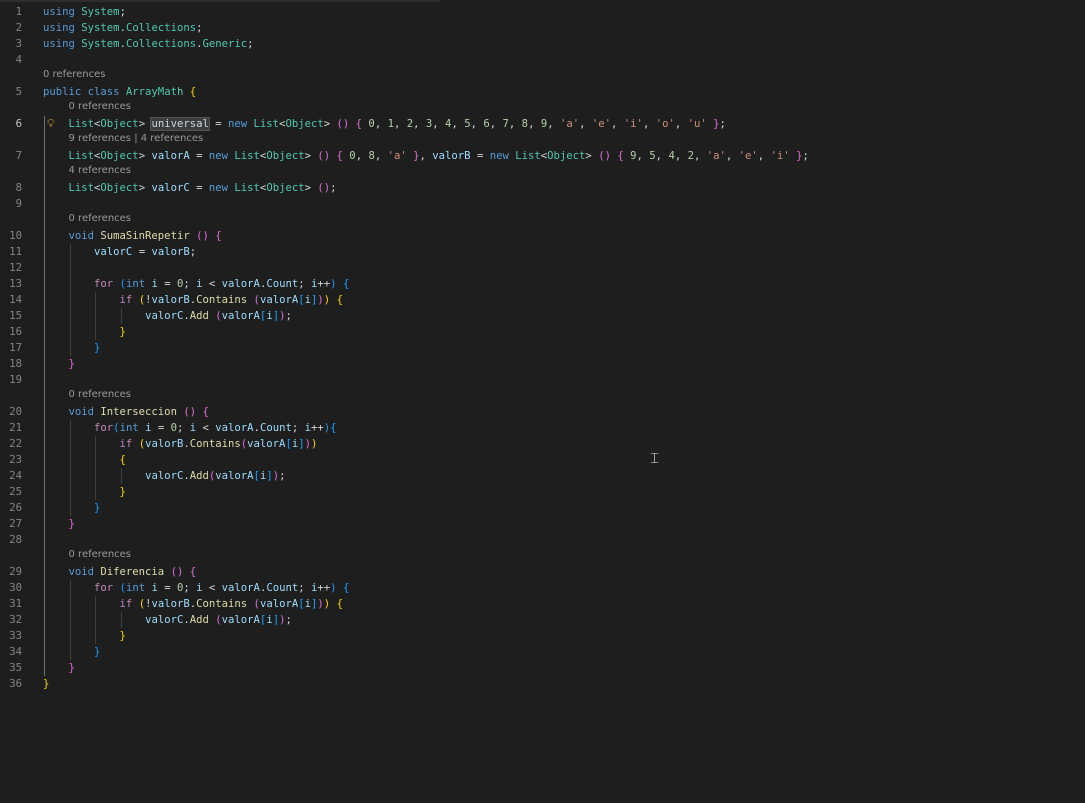  I want to click on code-line: 33 }, so click(542, 636).